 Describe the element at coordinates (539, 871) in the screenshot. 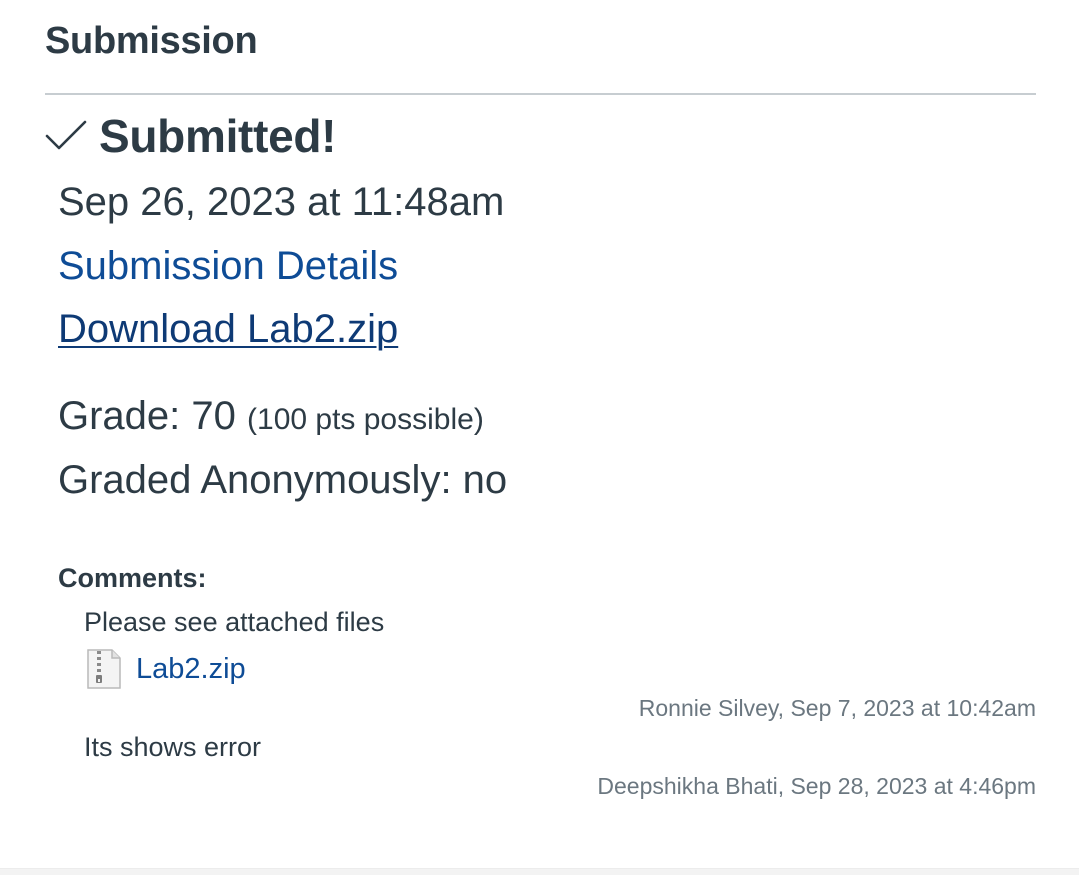

I see `bottom-edge` at that location.